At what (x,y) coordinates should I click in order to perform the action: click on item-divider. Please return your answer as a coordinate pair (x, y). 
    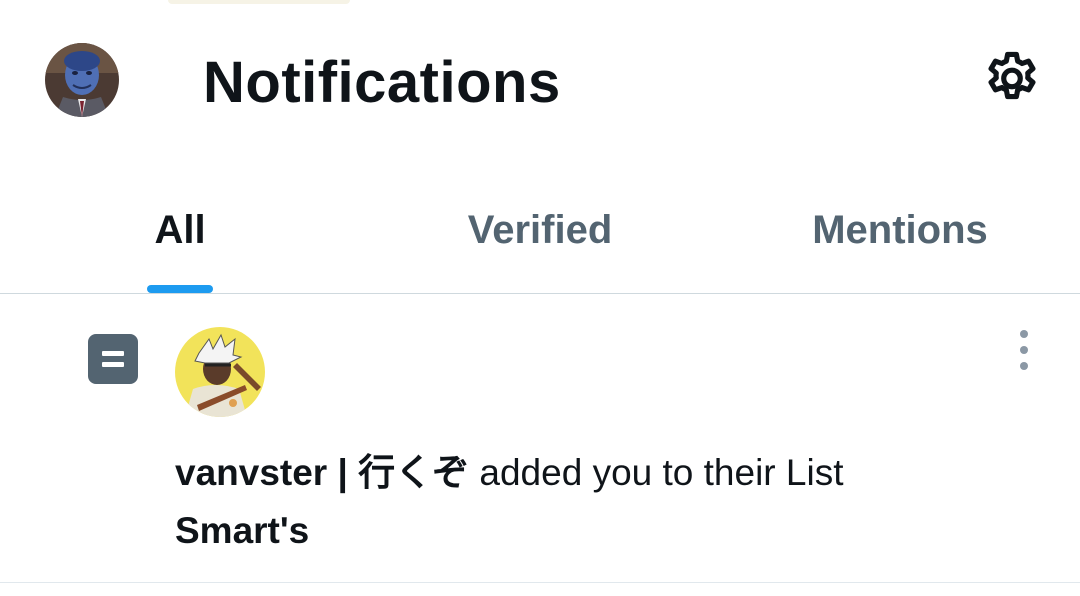
    Looking at the image, I should click on (540, 582).